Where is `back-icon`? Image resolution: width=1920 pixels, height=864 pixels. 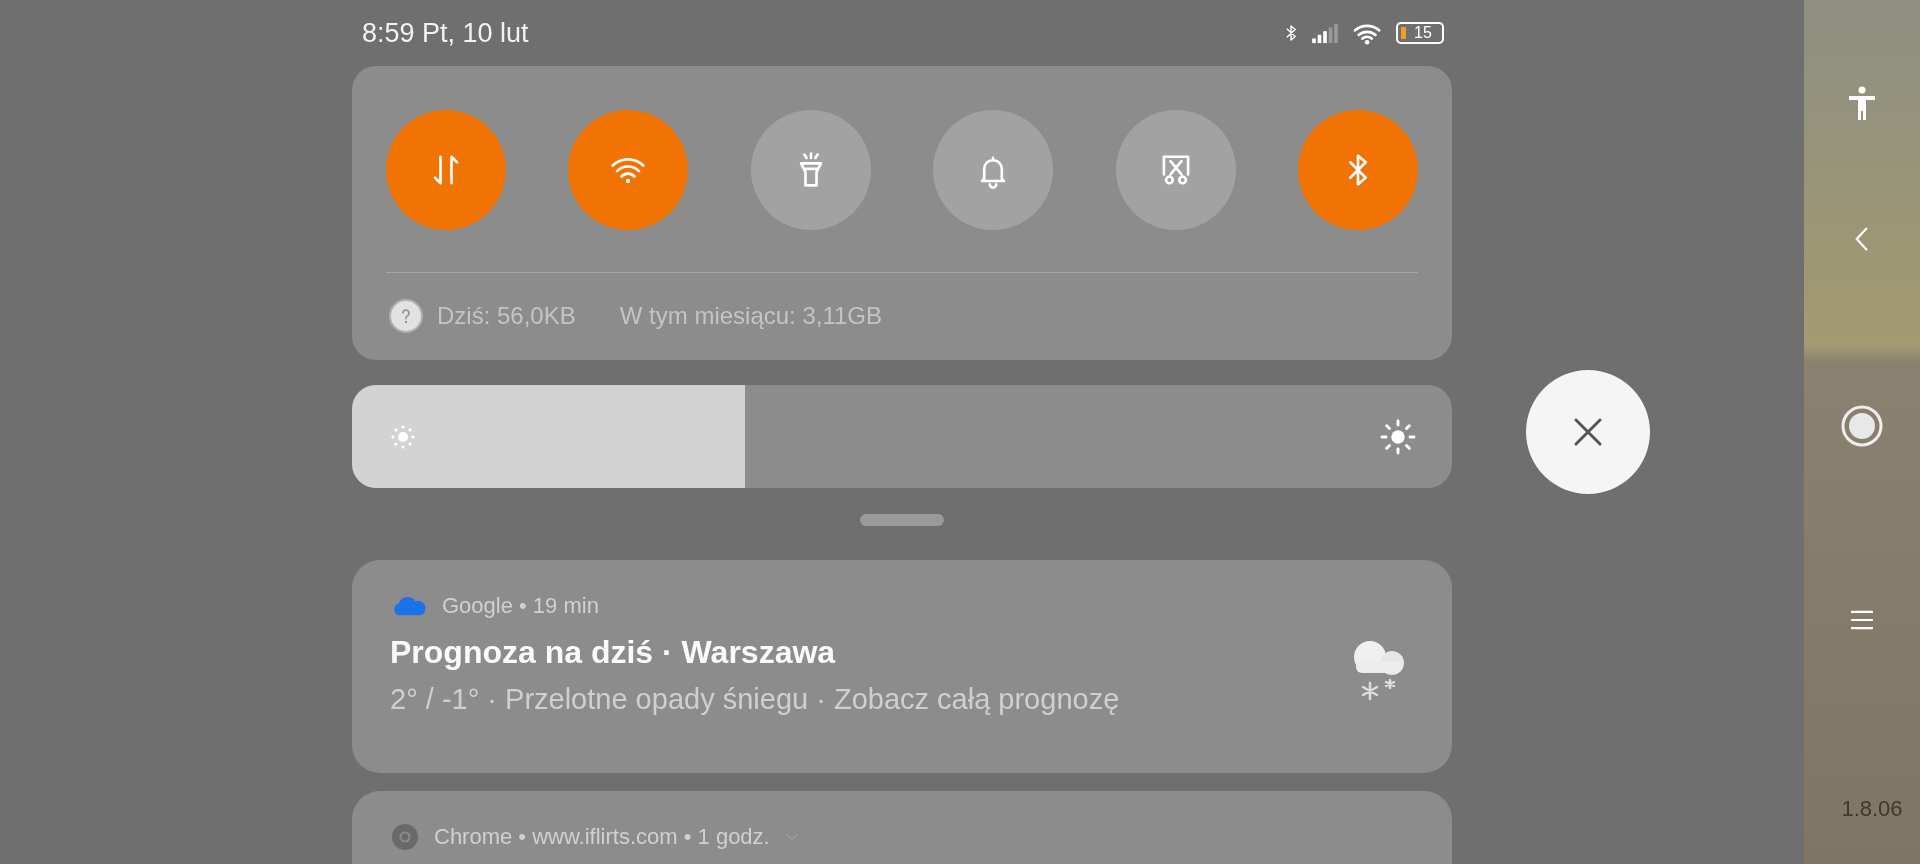
back-icon is located at coordinates (1862, 239).